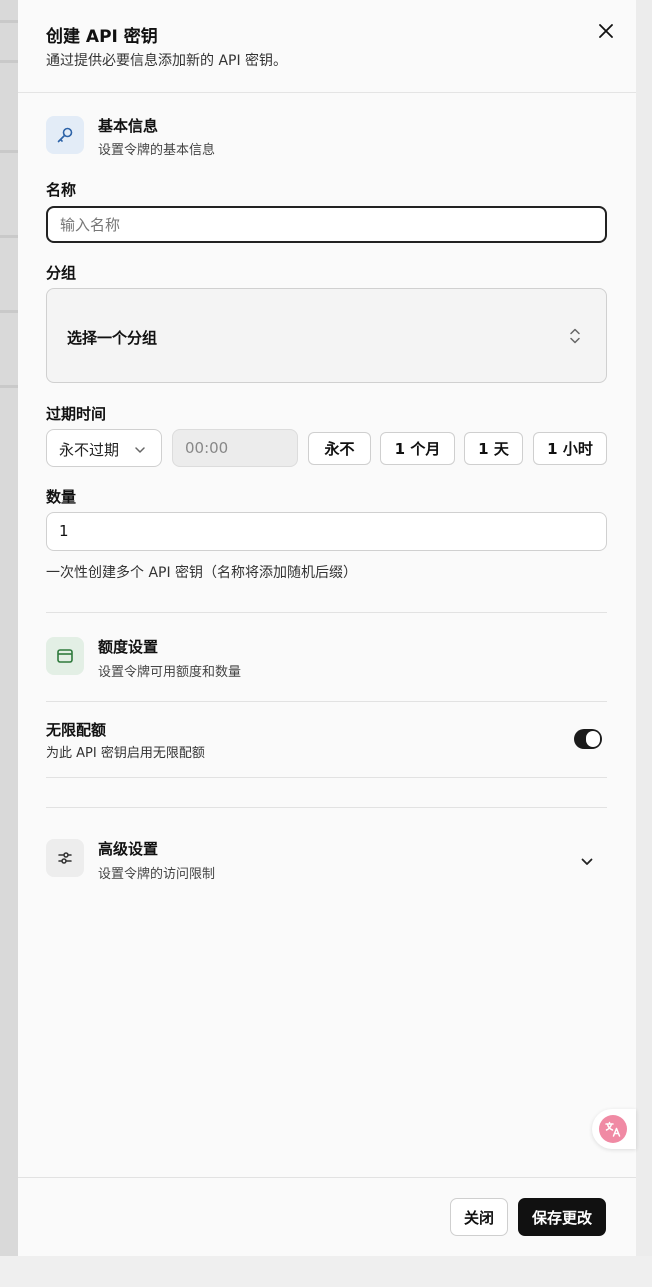  What do you see at coordinates (327, 46) in the screenshot?
I see `dialog-header: 创建 API 密钥 通过提供必要信息添加新的 API 密钥。` at bounding box center [327, 46].